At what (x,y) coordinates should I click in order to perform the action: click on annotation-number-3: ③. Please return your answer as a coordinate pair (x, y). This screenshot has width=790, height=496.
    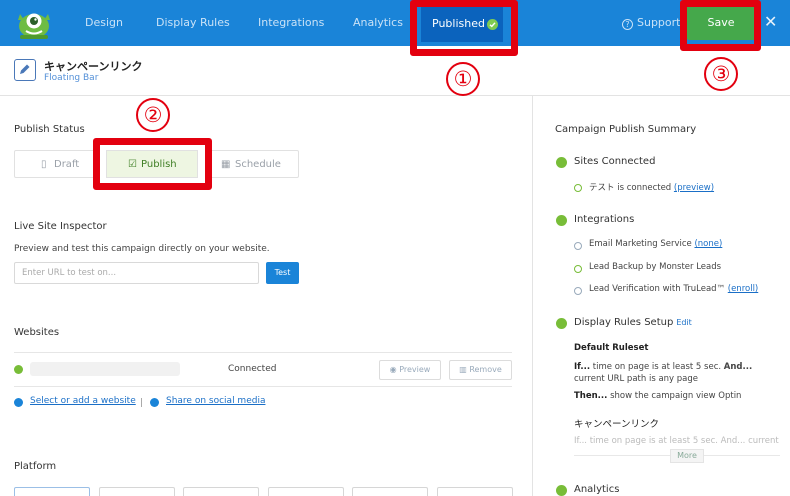
    Looking at the image, I should click on (721, 74).